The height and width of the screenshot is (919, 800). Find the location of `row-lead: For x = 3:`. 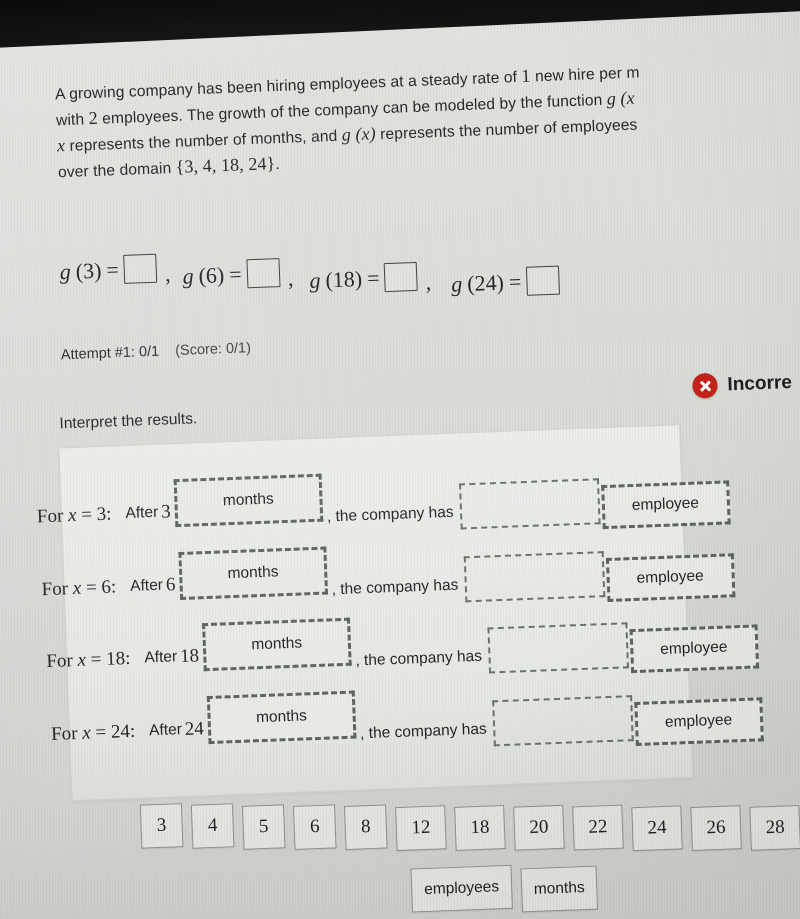

row-lead: For x = 3: is located at coordinates (74, 516).